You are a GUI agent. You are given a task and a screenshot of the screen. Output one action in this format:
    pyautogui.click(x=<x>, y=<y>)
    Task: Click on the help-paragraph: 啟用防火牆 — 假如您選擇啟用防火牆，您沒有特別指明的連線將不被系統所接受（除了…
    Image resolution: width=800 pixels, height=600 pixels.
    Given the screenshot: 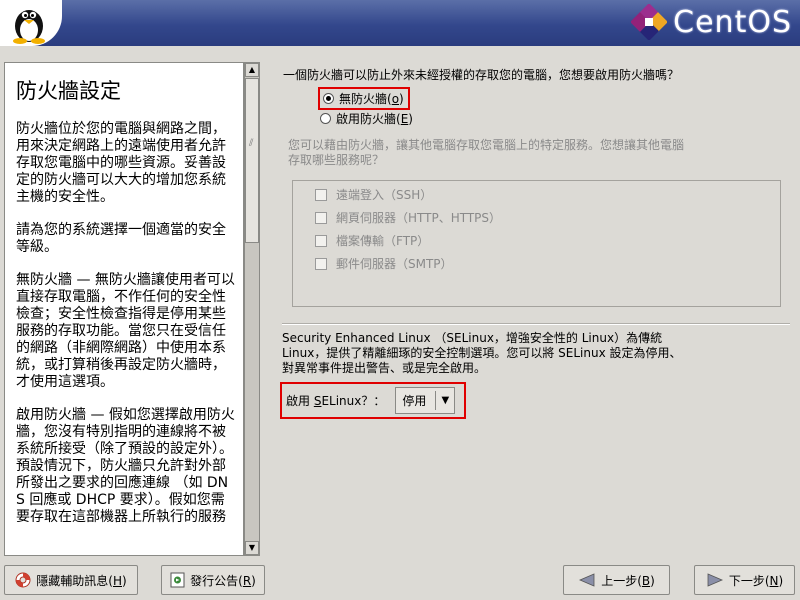 What is the action you would take?
    pyautogui.click(x=125, y=466)
    